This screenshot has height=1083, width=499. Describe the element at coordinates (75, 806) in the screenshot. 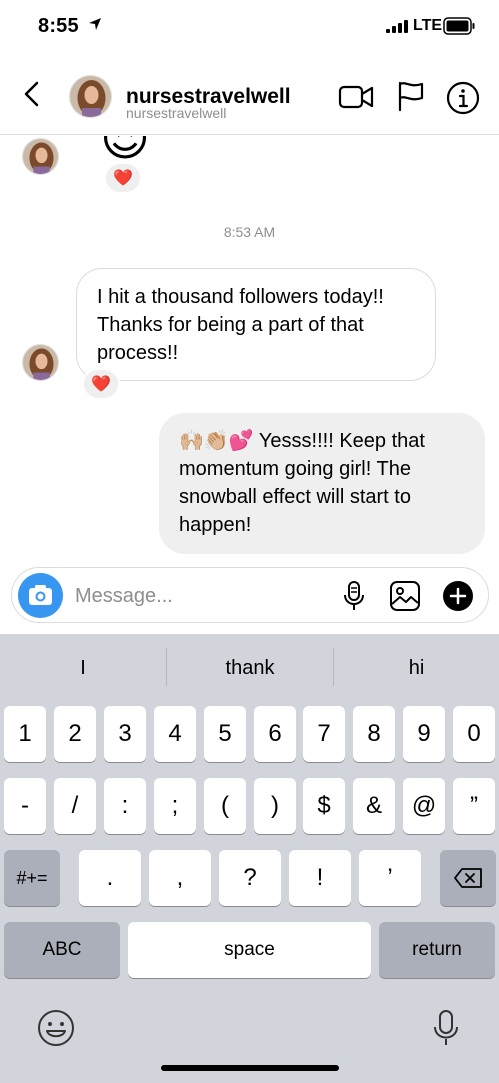

I see `key-slash: /` at that location.